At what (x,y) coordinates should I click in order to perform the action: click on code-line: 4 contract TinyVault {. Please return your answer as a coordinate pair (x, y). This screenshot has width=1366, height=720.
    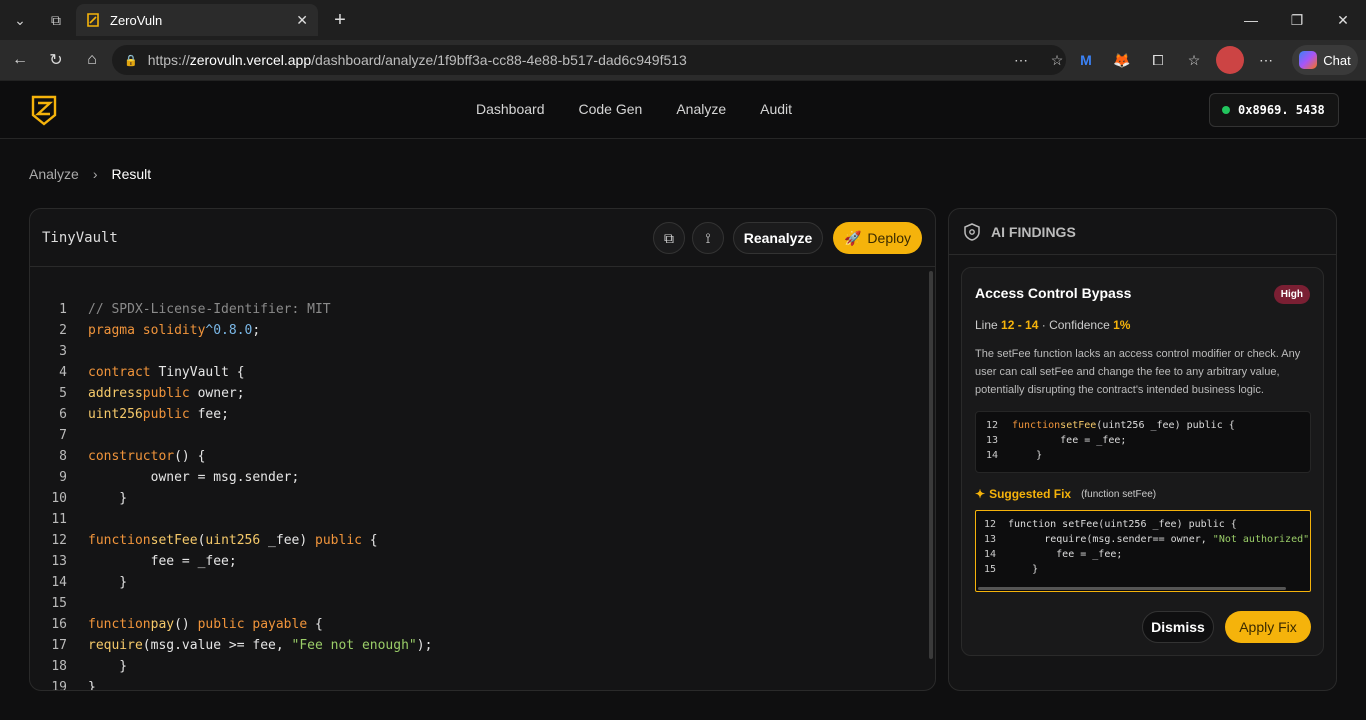
    Looking at the image, I should click on (152, 372).